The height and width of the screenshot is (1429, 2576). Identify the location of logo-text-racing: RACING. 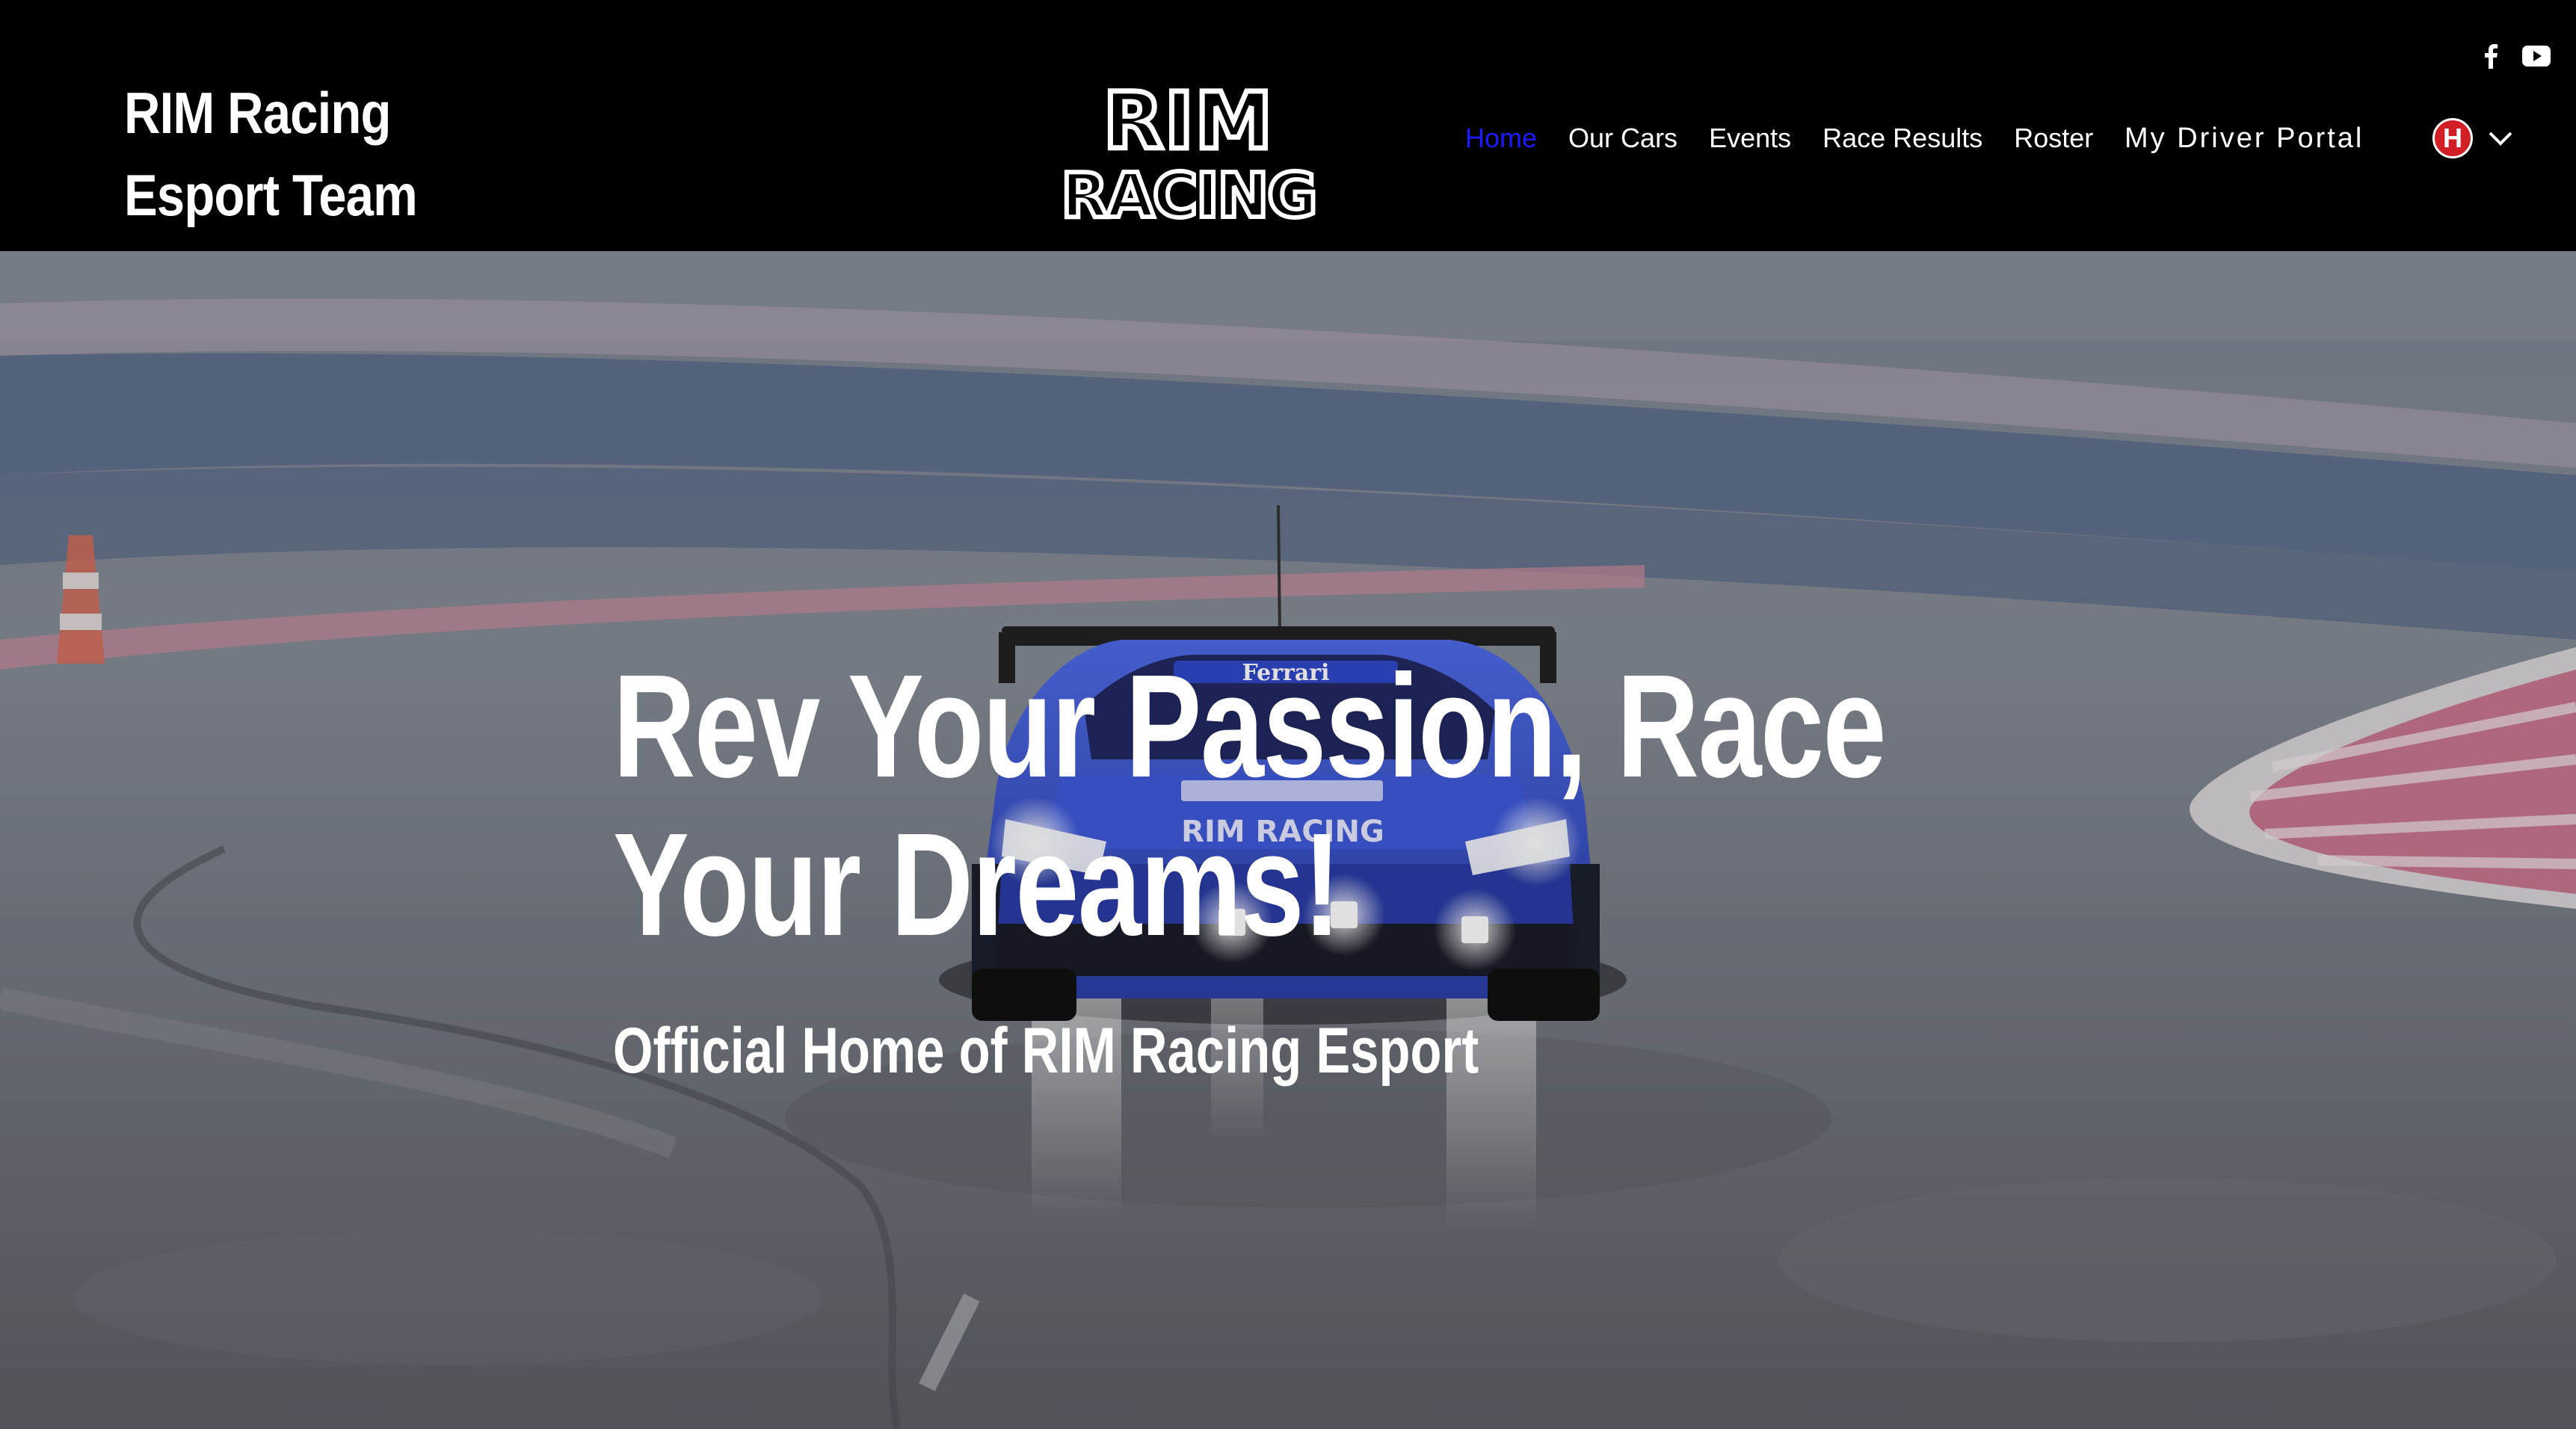
(1188, 192).